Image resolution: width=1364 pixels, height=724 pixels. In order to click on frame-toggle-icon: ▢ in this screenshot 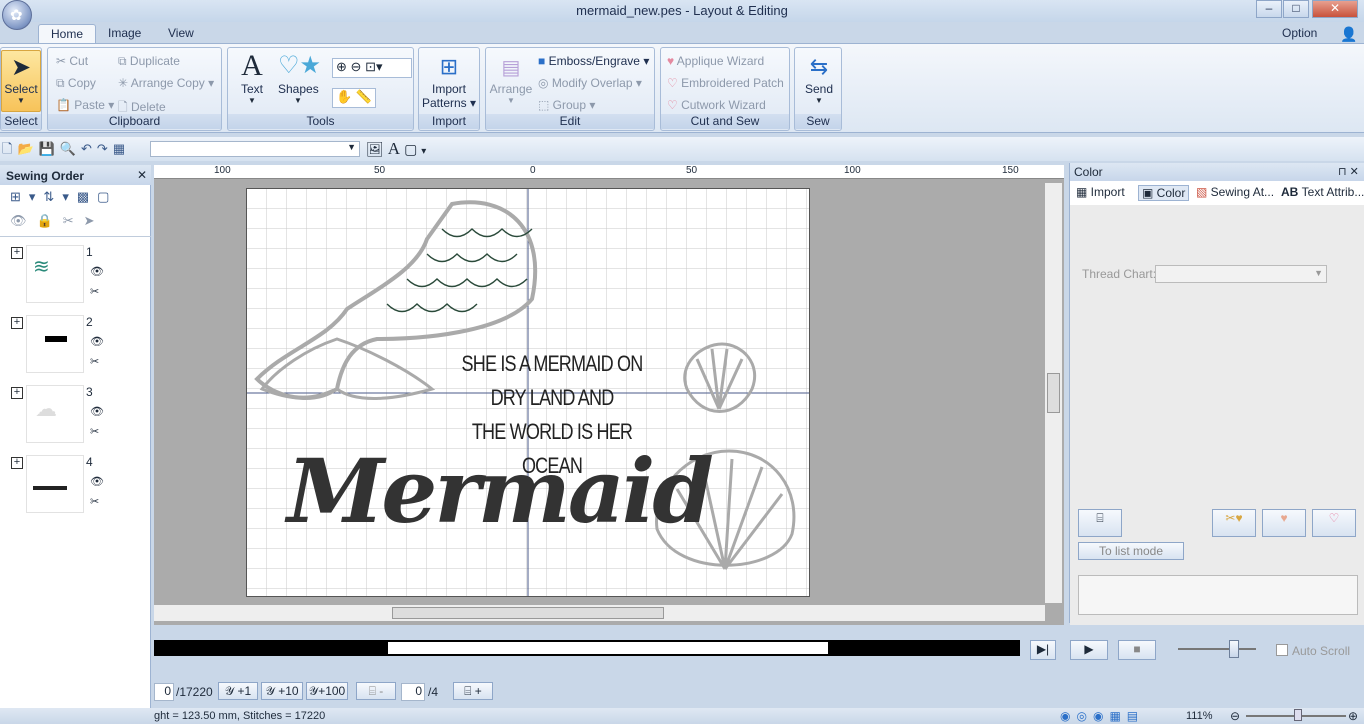, I will do `click(412, 149)`.